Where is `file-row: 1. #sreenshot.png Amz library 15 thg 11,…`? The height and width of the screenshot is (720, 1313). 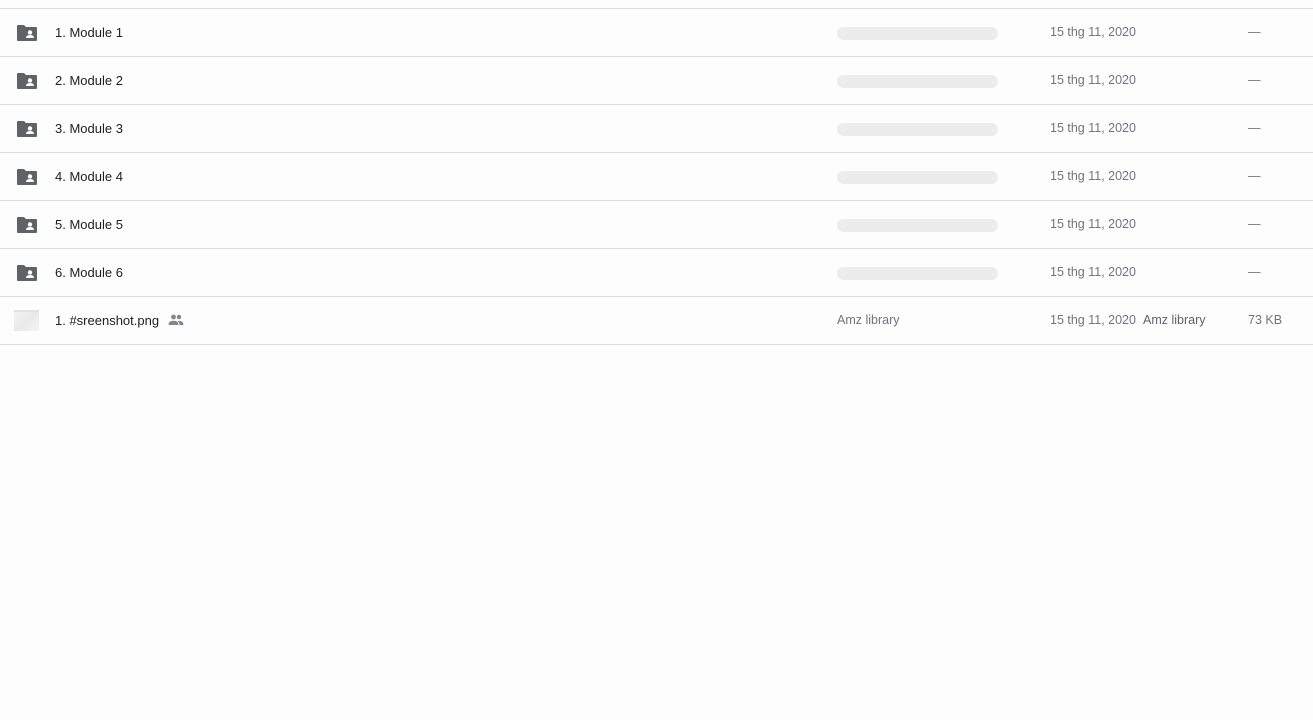 file-row: 1. #sreenshot.png Amz library 15 thg 11,… is located at coordinates (656, 321).